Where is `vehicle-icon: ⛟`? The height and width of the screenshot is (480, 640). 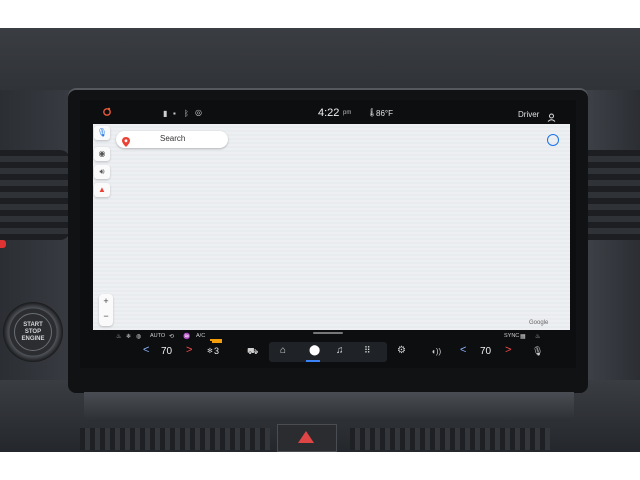
vehicle-icon: ⛟ is located at coordinates (252, 351).